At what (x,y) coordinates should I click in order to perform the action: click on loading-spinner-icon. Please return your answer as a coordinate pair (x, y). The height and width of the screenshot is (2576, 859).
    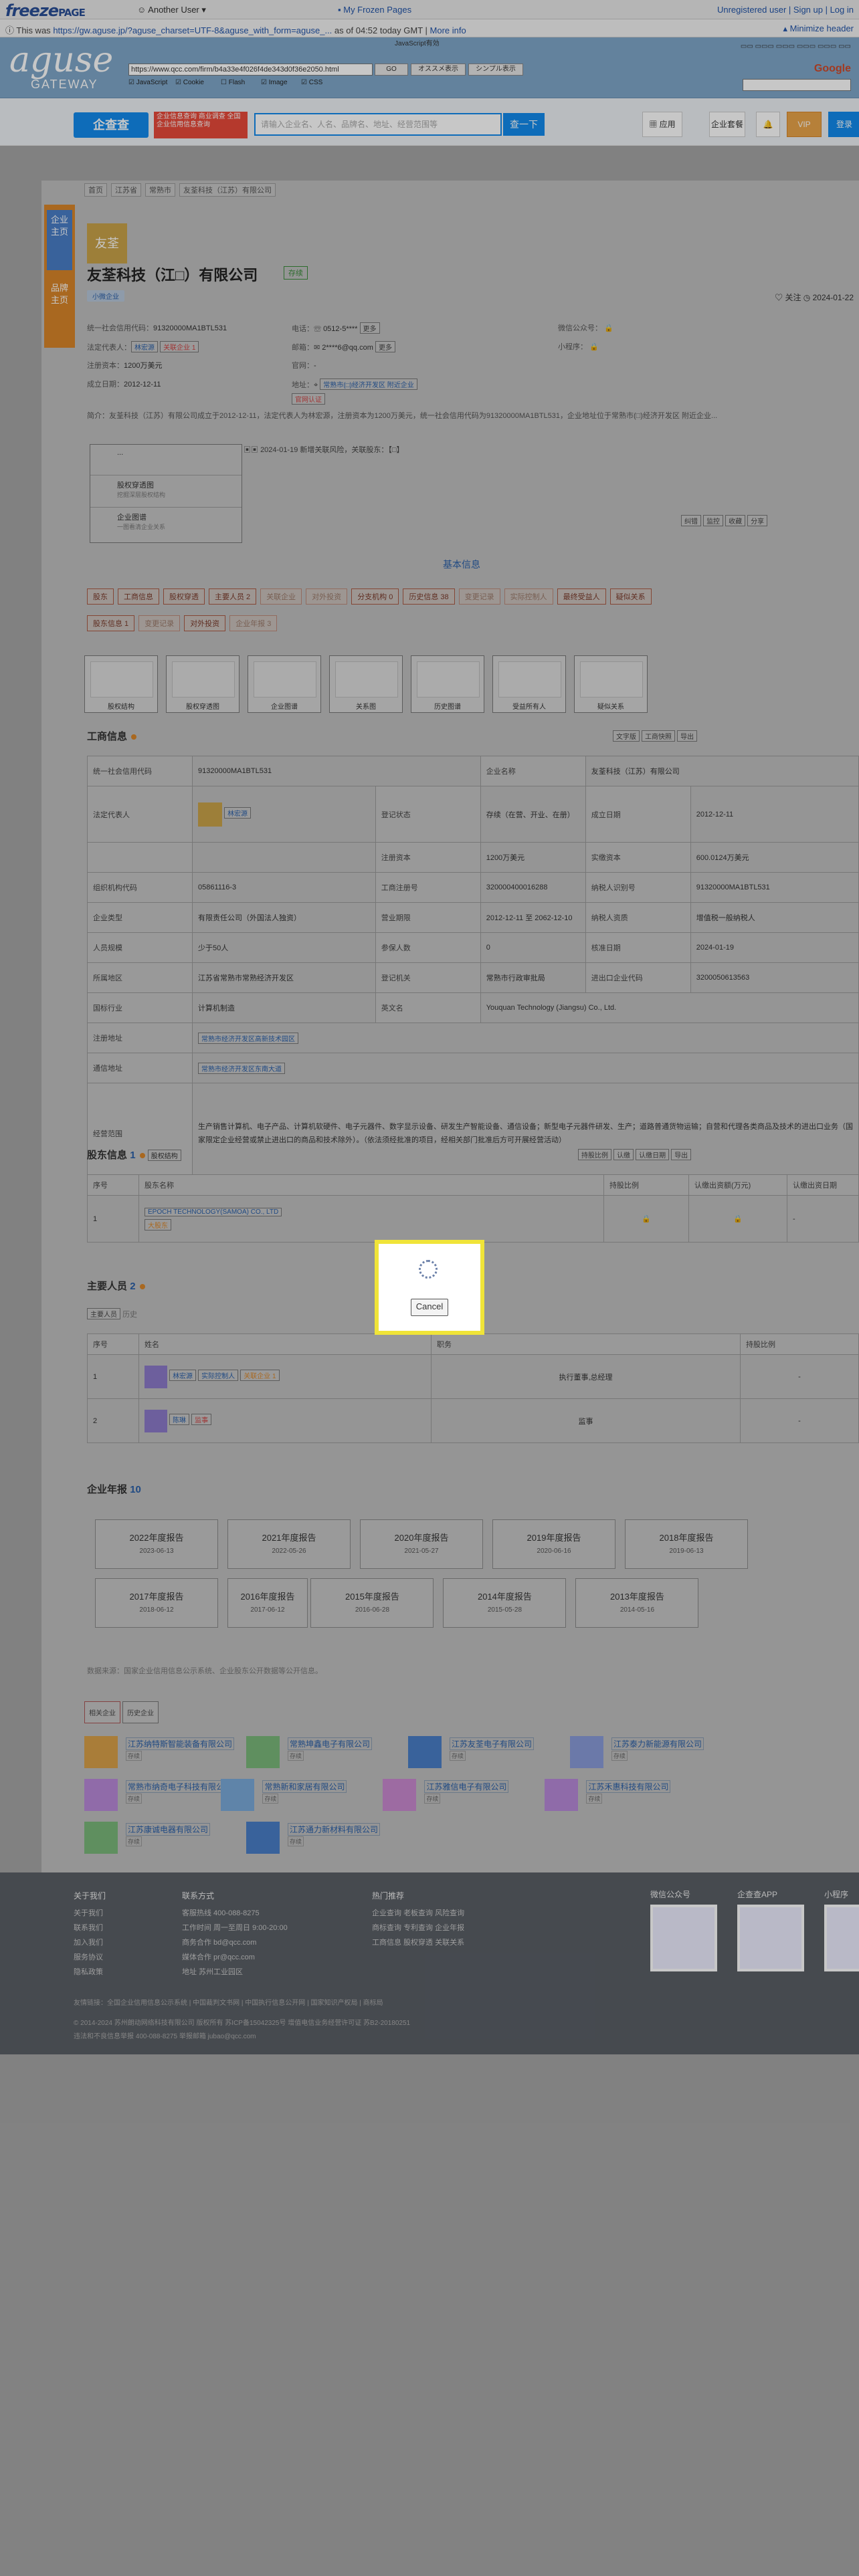
    Looking at the image, I should click on (428, 1270).